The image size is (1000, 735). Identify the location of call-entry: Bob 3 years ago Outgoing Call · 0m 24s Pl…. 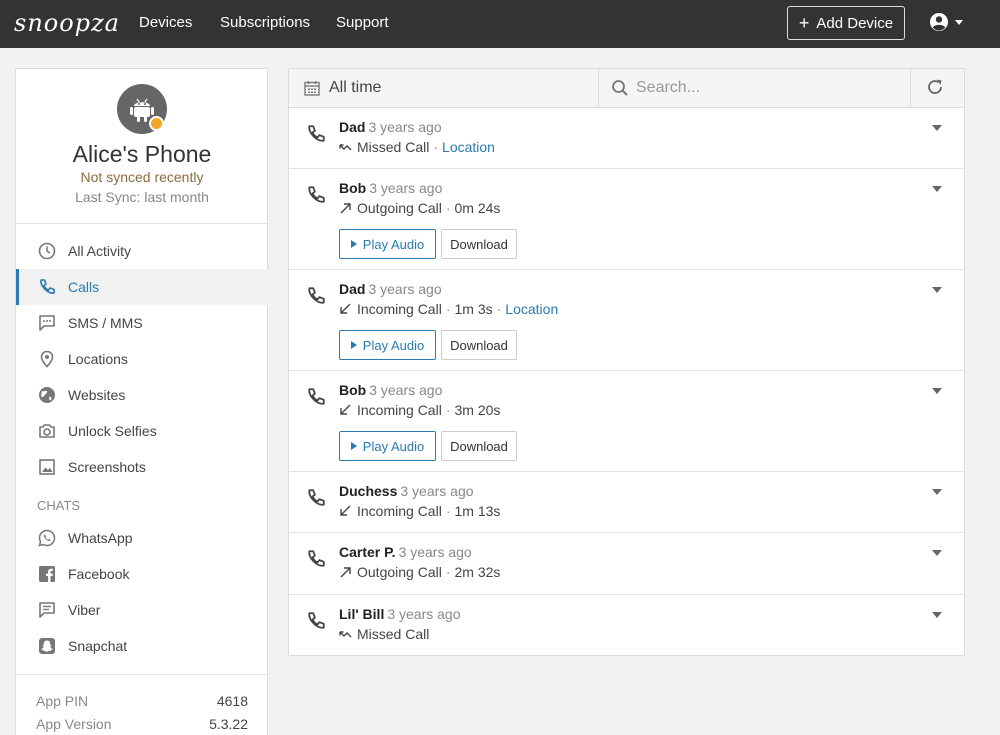
(626, 219).